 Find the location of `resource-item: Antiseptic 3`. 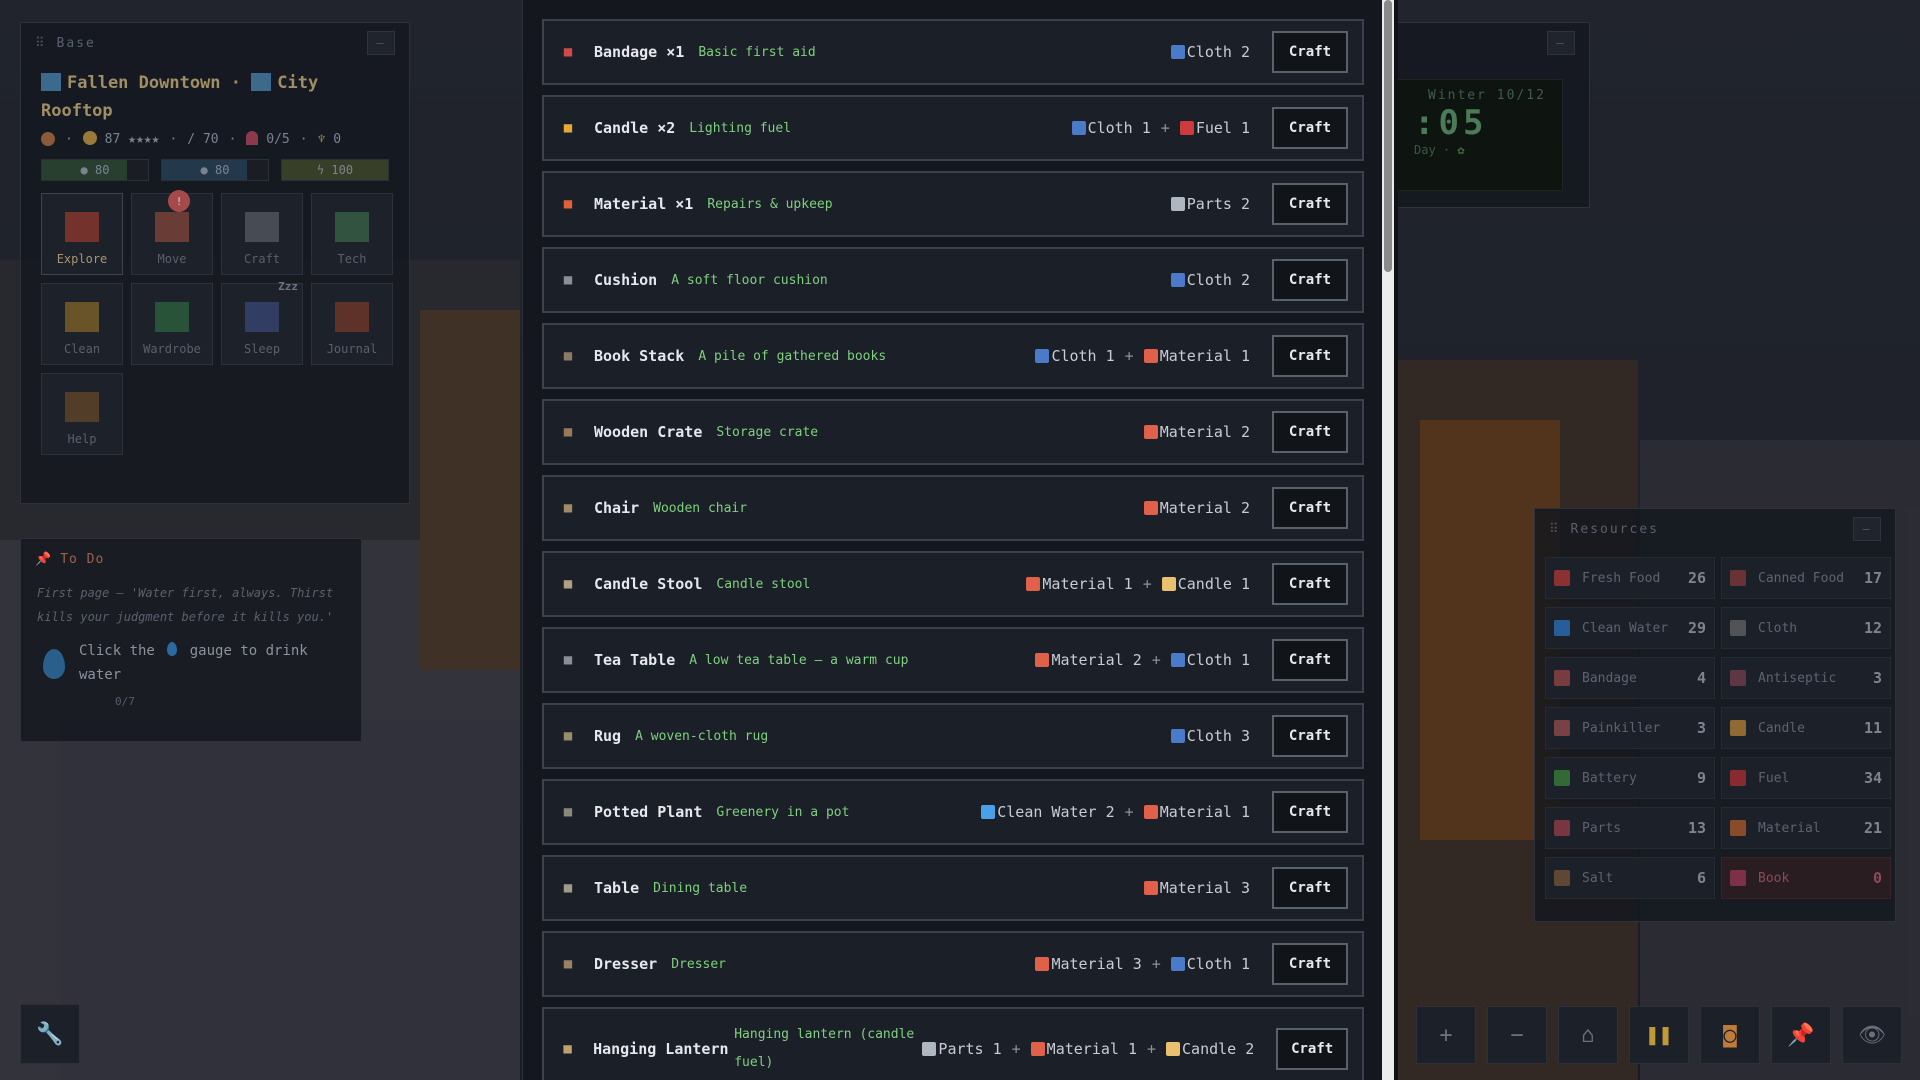

resource-item: Antiseptic 3 is located at coordinates (1806, 678).